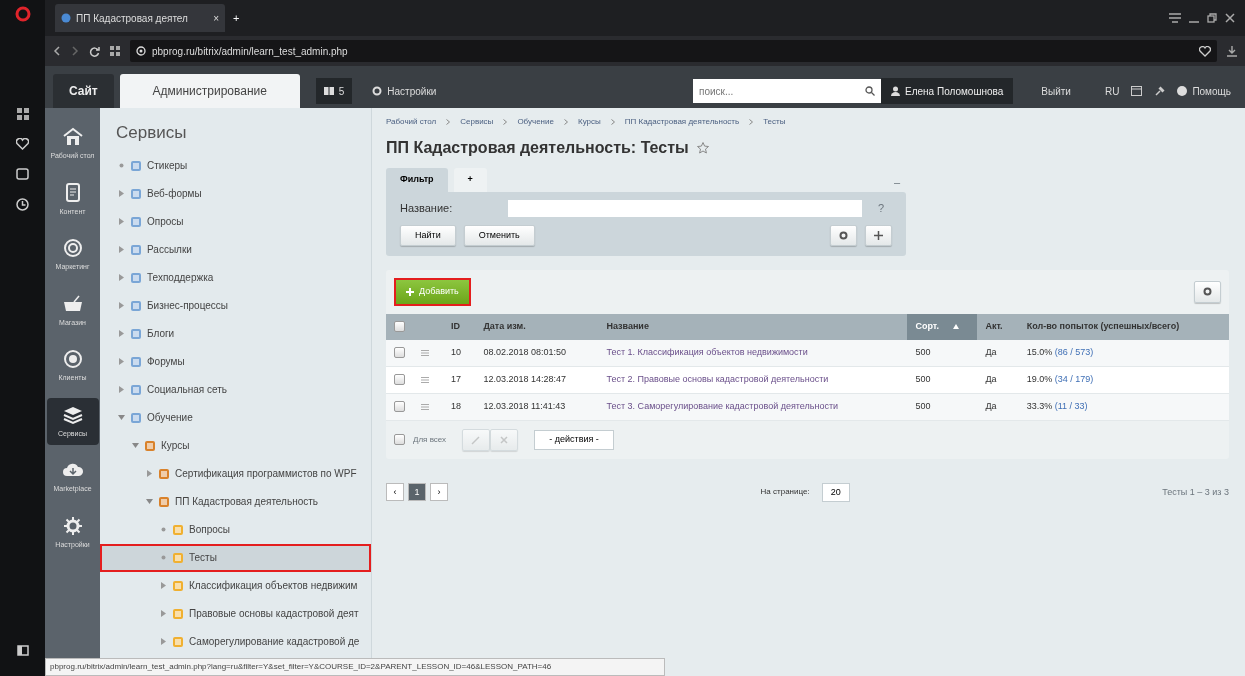 This screenshot has width=1245, height=676. Describe the element at coordinates (685, 208) in the screenshot. I see `name-input-field` at that location.